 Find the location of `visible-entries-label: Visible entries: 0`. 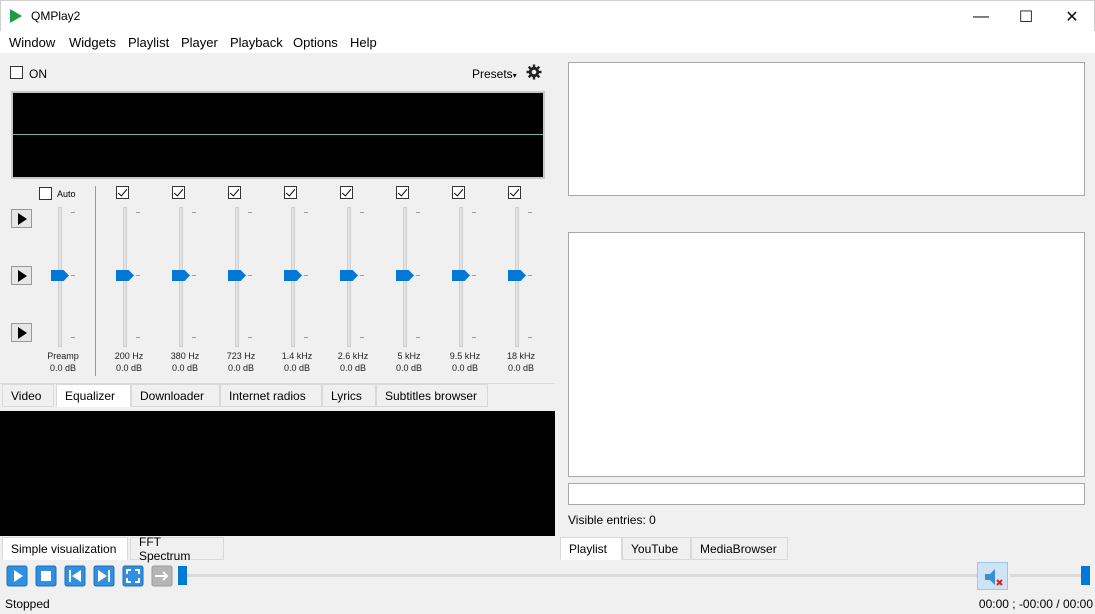

visible-entries-label: Visible entries: 0 is located at coordinates (612, 520).